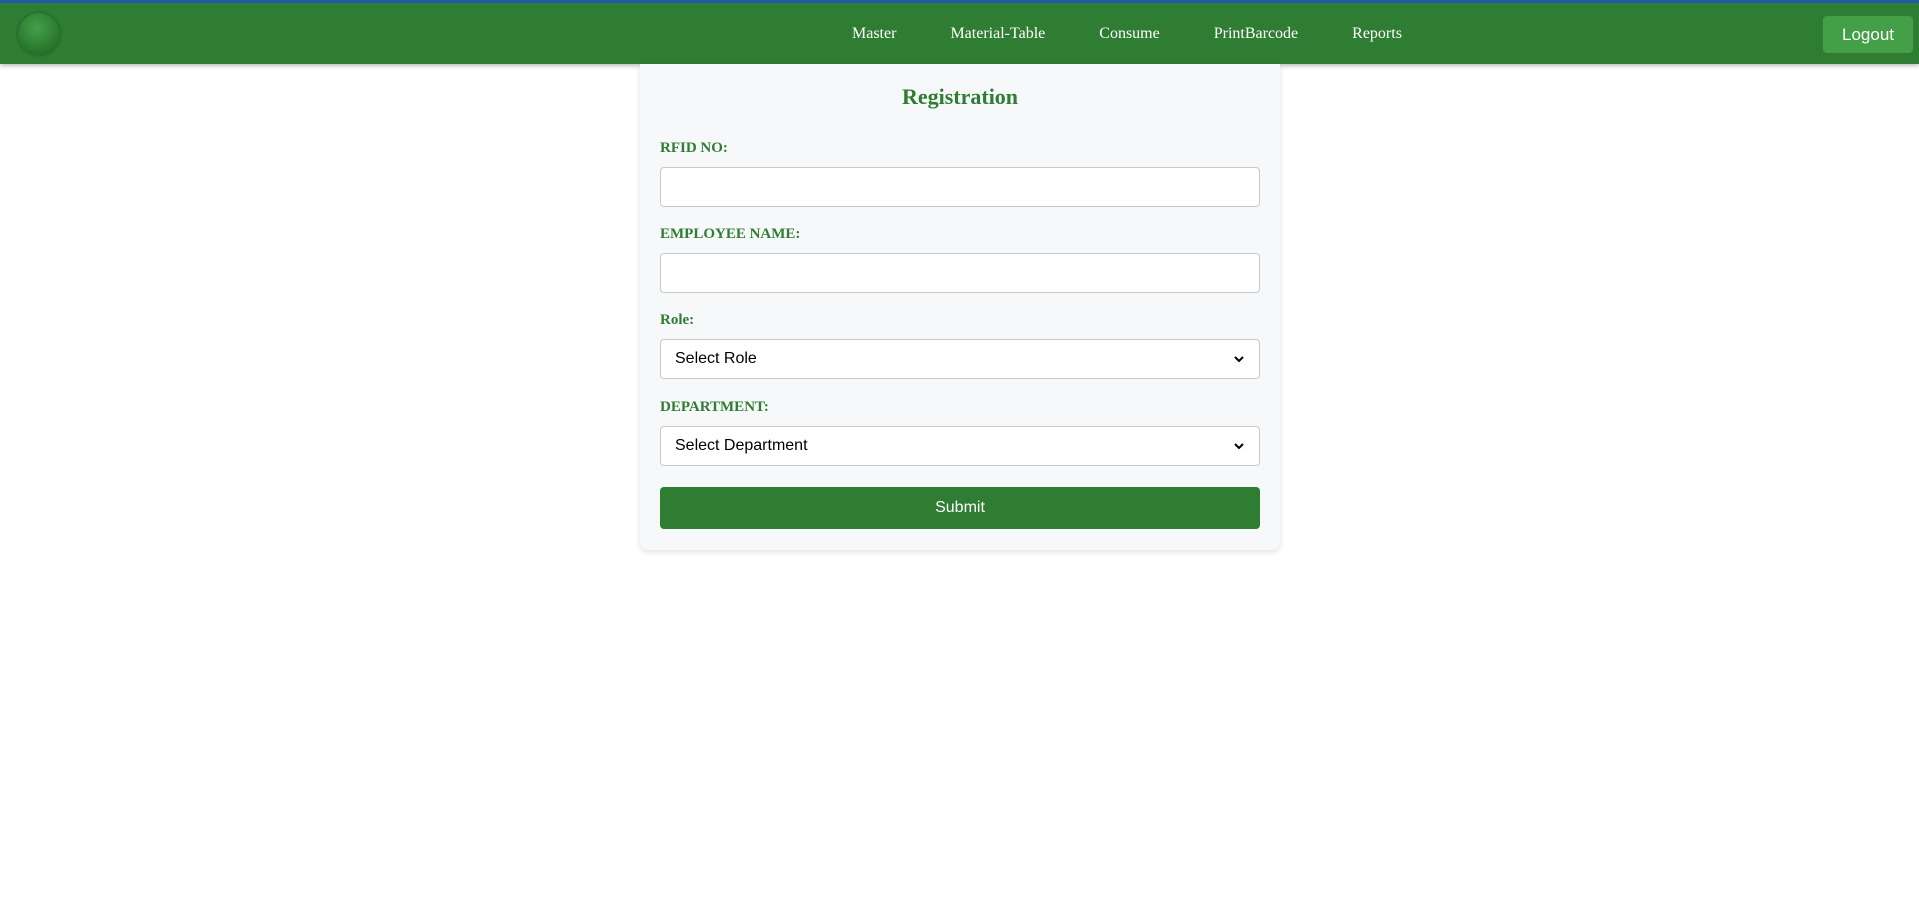 The height and width of the screenshot is (913, 1919). What do you see at coordinates (874, 34) in the screenshot?
I see `nav-item-master: Master` at bounding box center [874, 34].